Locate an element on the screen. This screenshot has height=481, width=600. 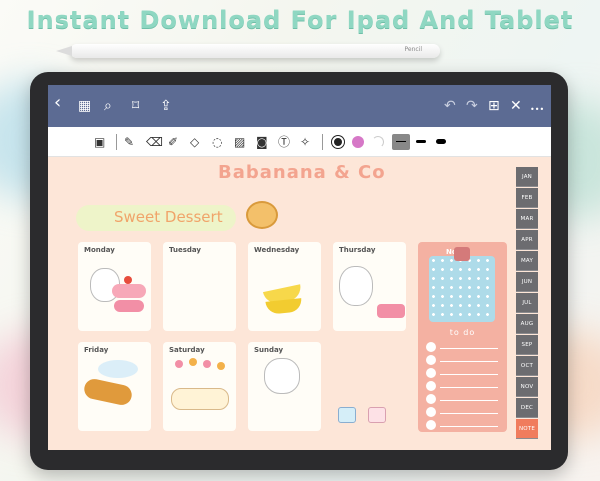
tab-jul: JUL is located at coordinates (527, 303).